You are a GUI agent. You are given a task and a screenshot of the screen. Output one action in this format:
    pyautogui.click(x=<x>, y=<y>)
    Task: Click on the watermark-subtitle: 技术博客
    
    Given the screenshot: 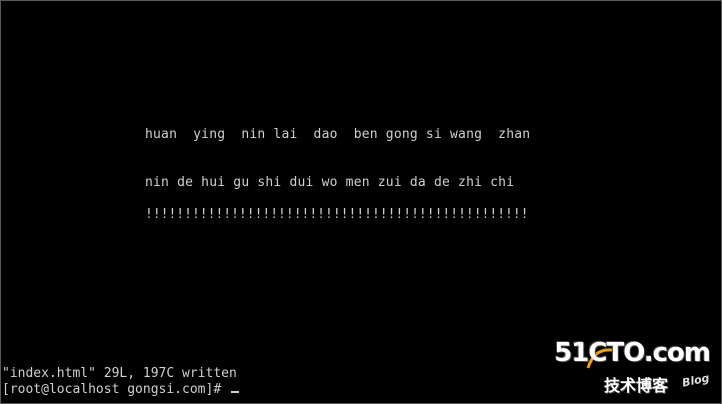 What is the action you would take?
    pyautogui.click(x=636, y=385)
    